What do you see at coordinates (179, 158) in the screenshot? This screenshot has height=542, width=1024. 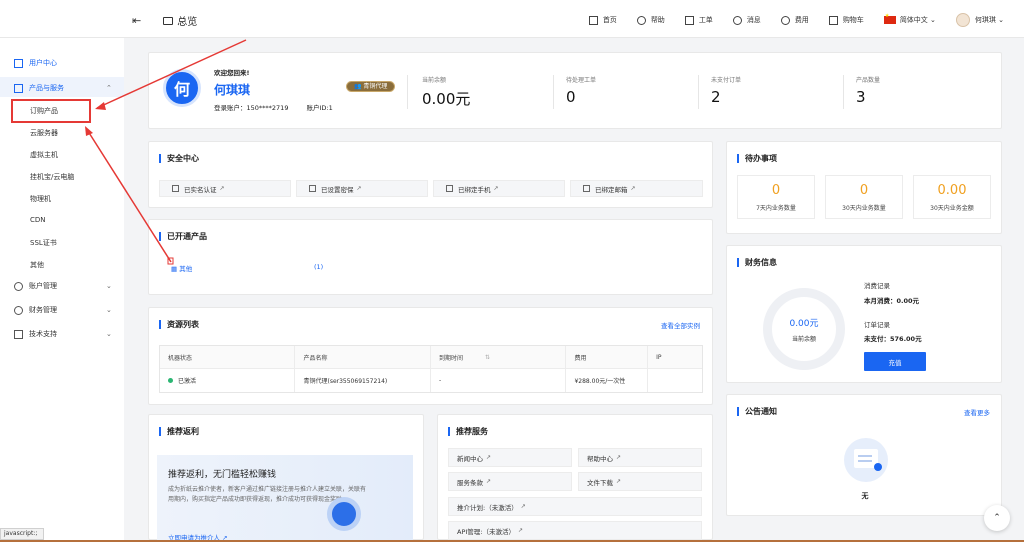 I see `security-title: 安全中心` at bounding box center [179, 158].